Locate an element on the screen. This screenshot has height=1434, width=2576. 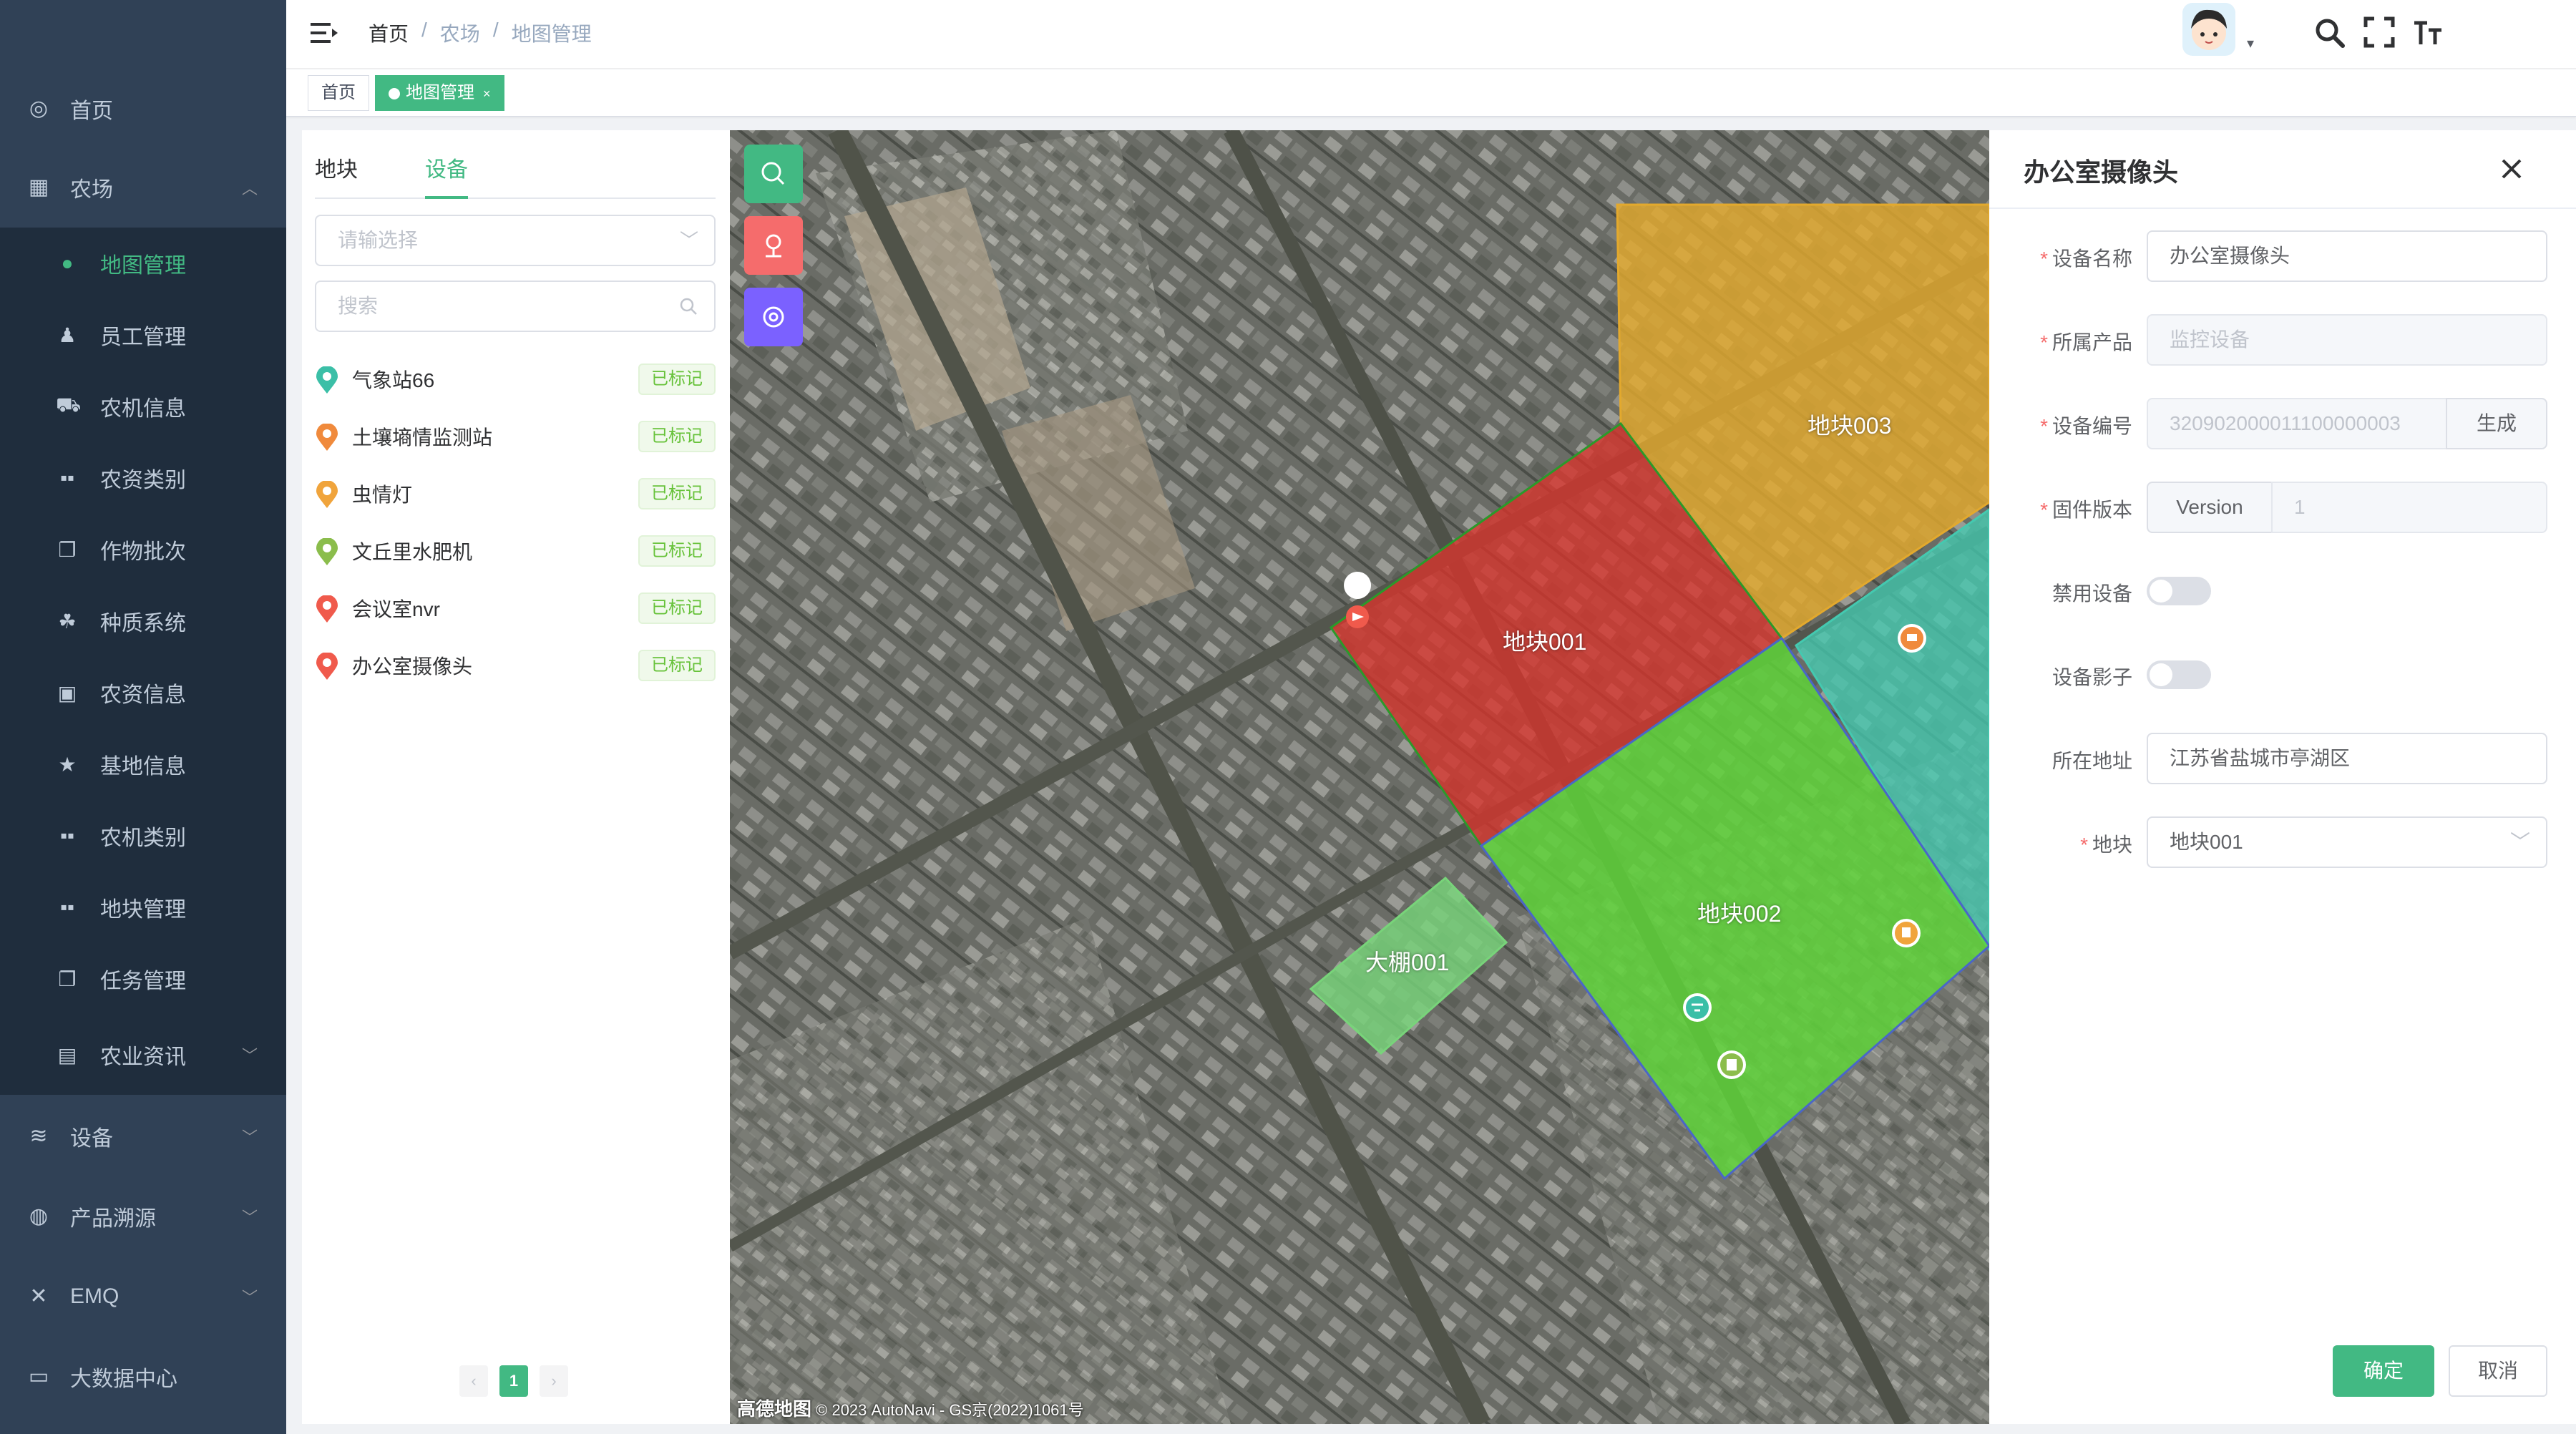
menu-item-farm: ▦ 农场 ︿ is located at coordinates (143, 187).